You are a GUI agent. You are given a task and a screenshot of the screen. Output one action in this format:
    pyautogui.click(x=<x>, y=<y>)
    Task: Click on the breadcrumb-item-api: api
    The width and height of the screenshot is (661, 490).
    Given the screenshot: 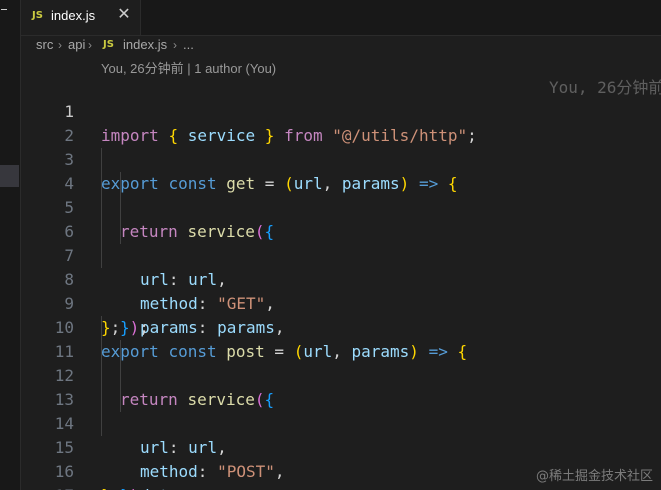 What is the action you would take?
    pyautogui.click(x=76, y=44)
    